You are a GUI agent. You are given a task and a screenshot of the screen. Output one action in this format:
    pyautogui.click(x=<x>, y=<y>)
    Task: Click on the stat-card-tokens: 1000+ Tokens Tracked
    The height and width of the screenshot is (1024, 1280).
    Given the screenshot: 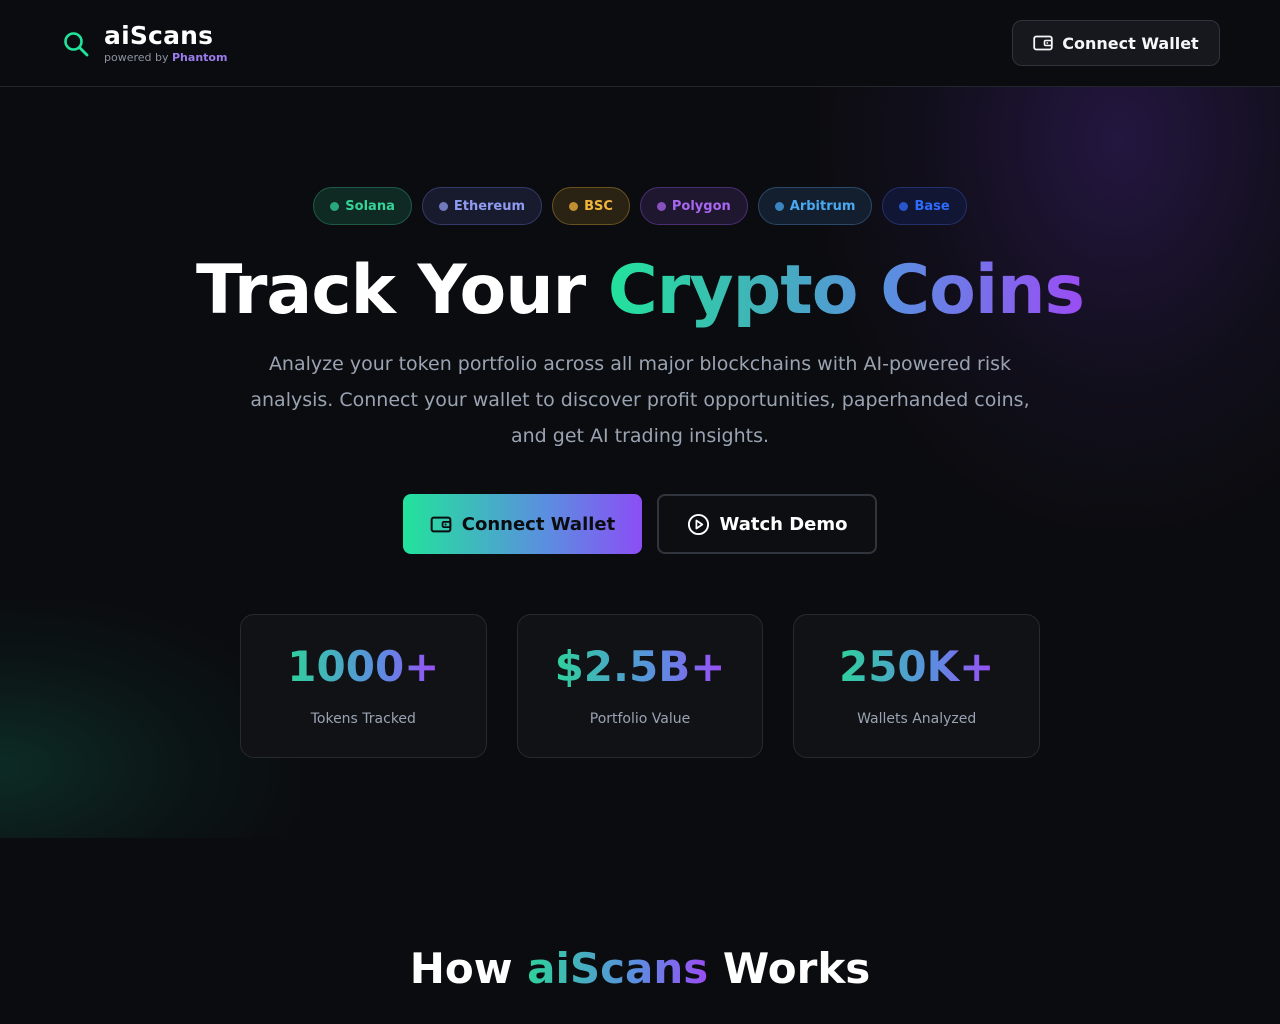 What is the action you would take?
    pyautogui.click(x=363, y=686)
    